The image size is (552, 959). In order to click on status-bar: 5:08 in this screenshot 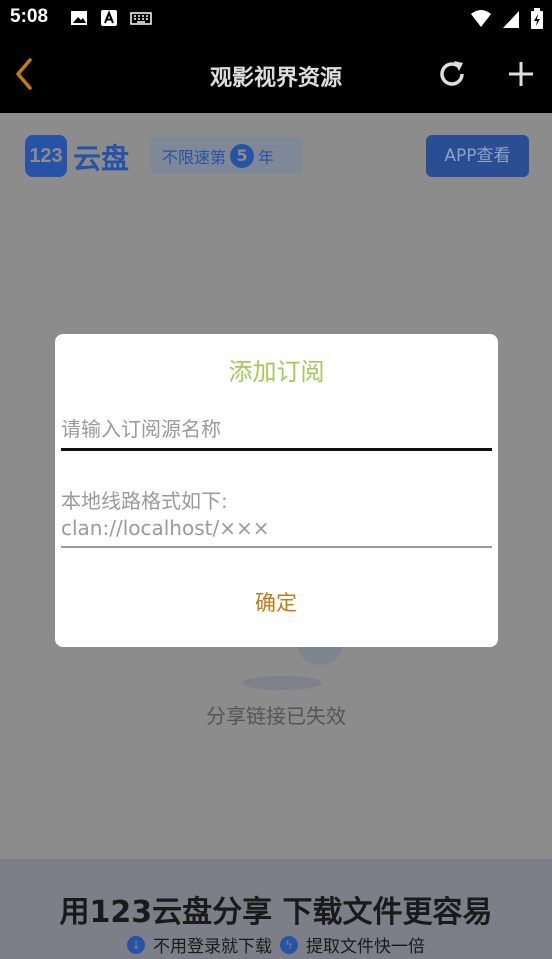, I will do `click(276, 18)`.